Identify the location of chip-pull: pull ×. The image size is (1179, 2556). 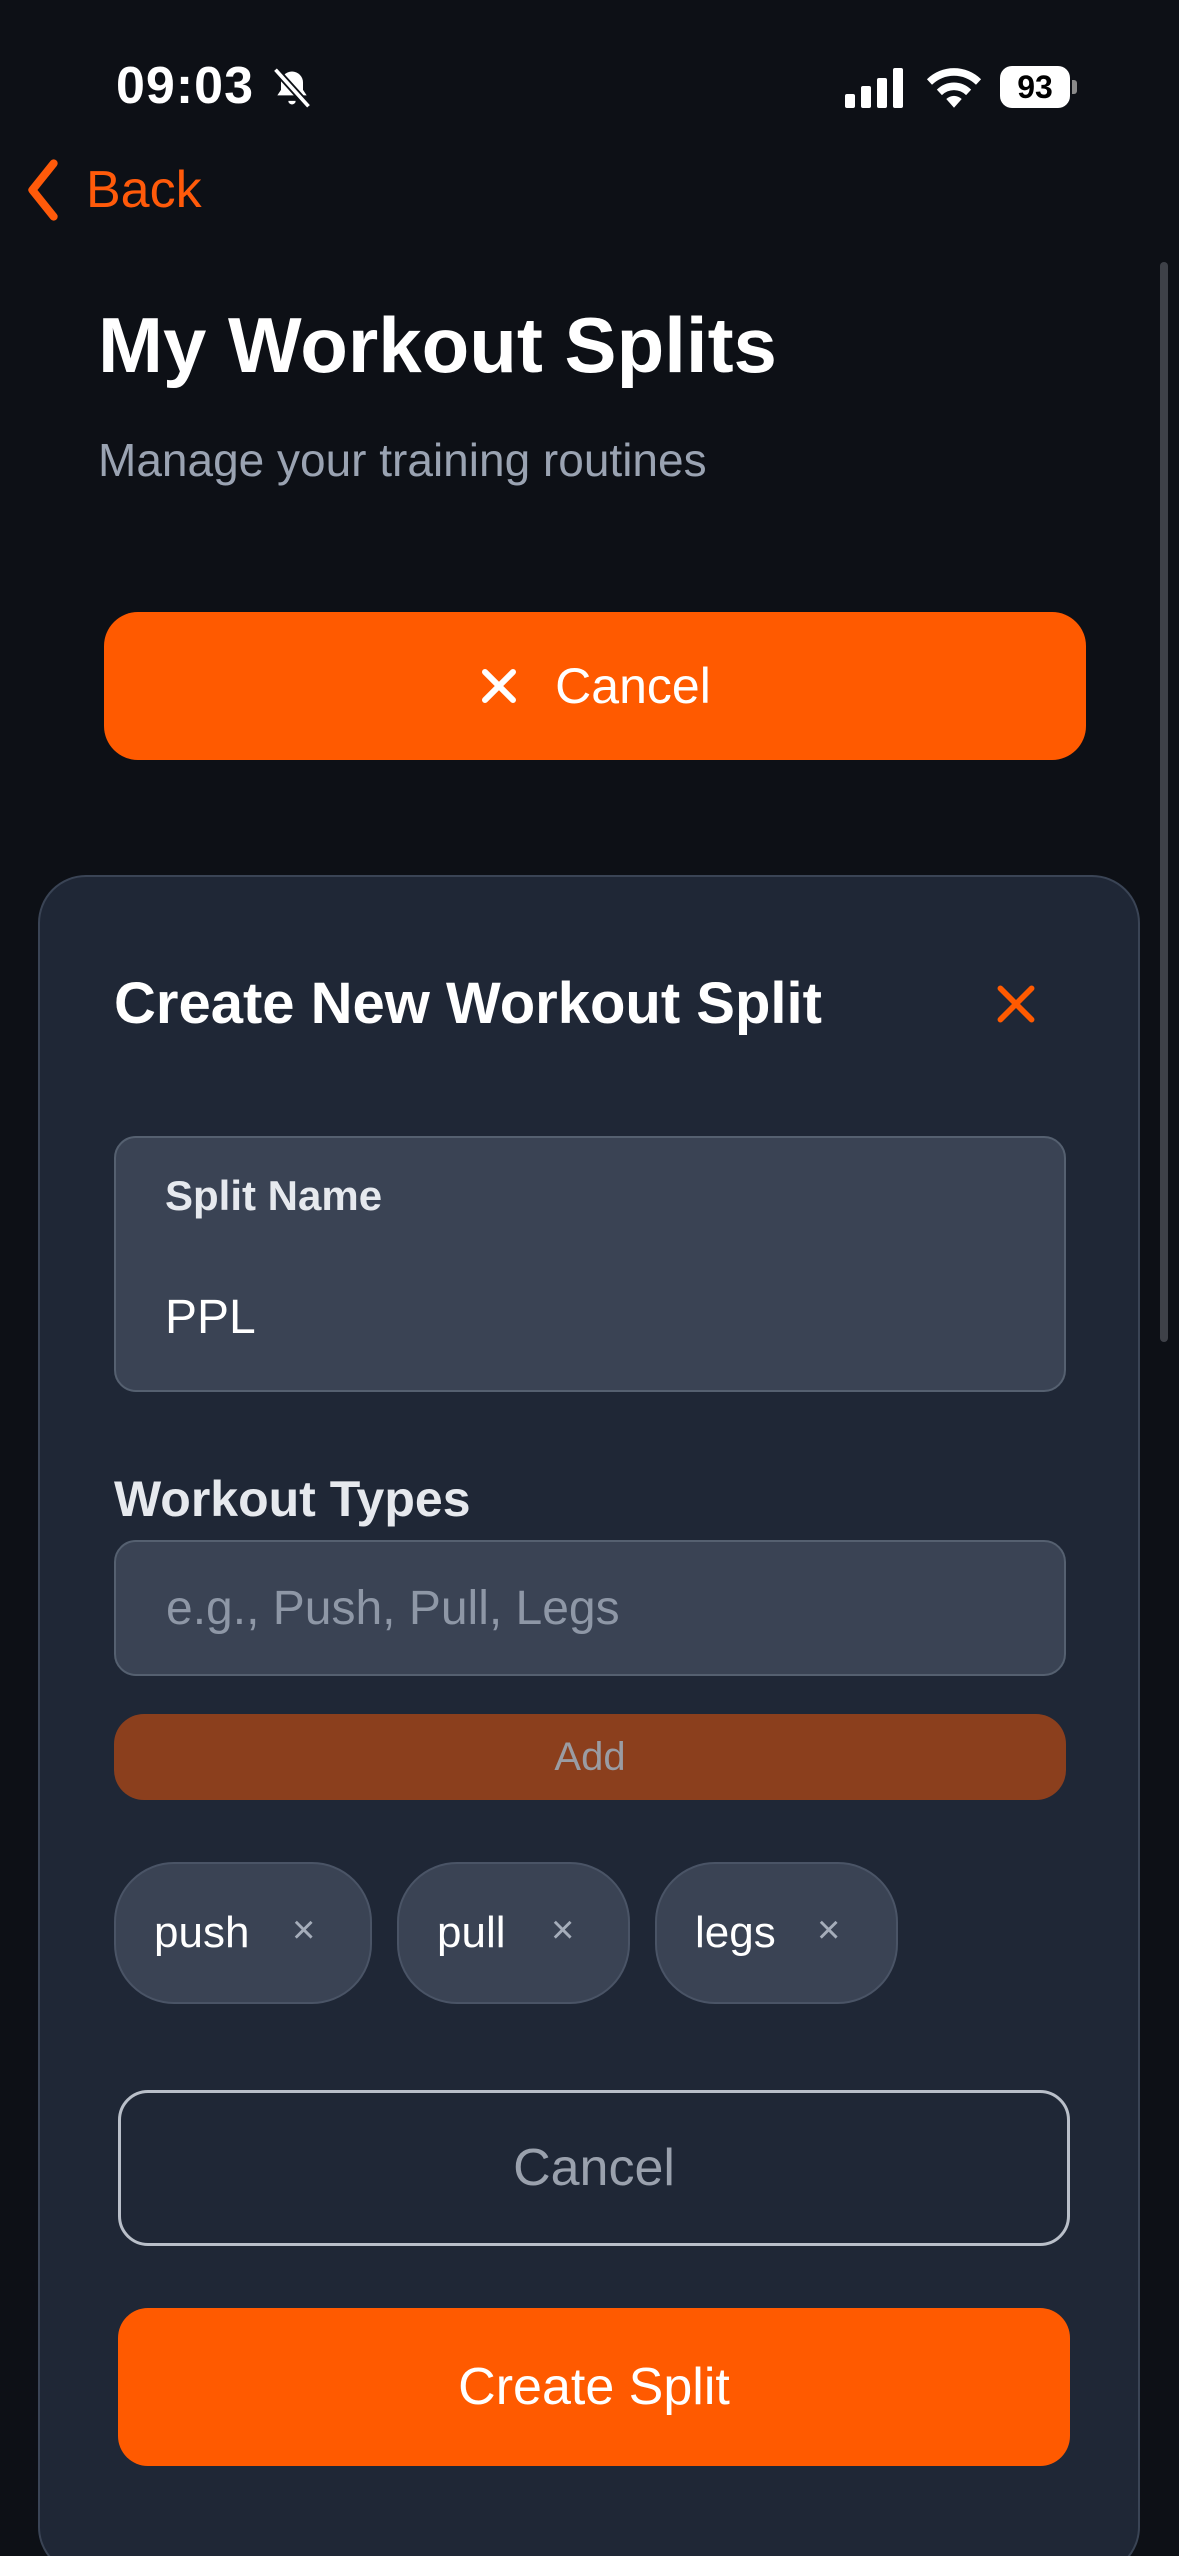
(513, 1933).